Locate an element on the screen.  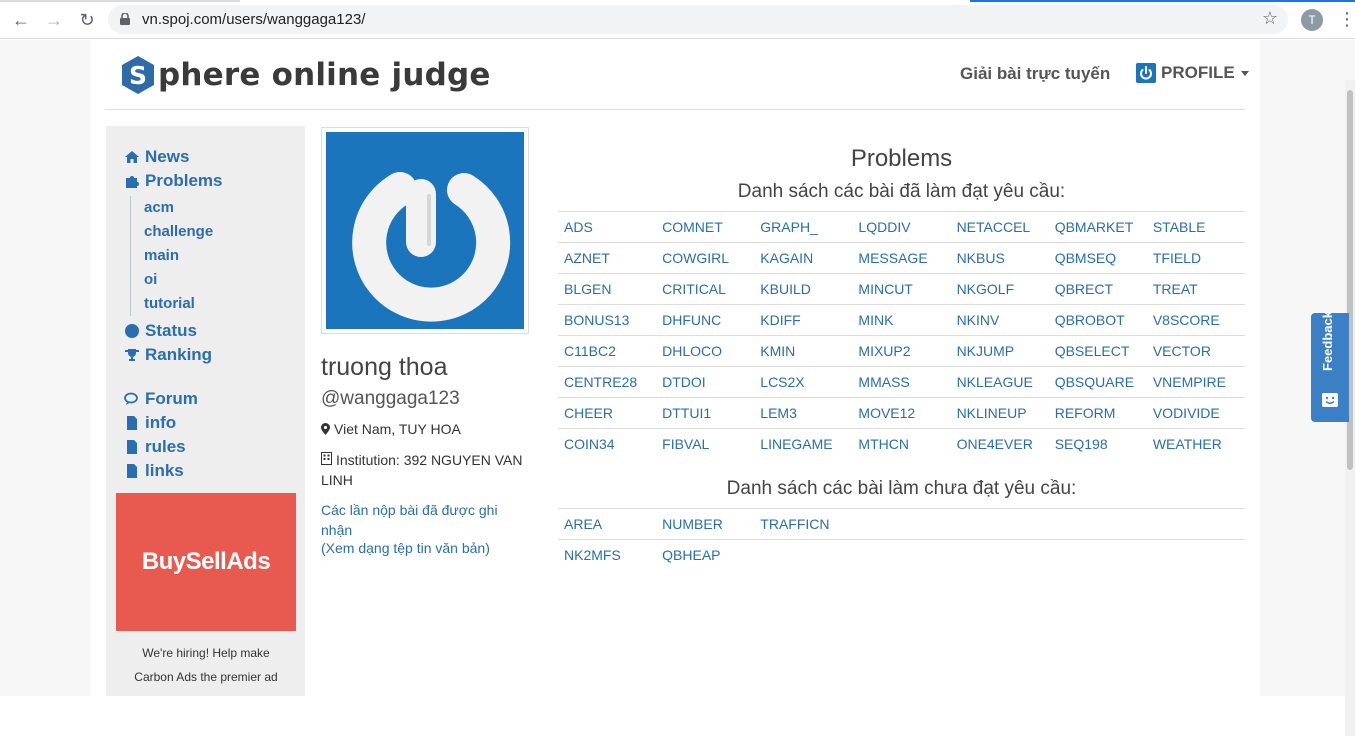
problem-link: BLGEN is located at coordinates (607, 289).